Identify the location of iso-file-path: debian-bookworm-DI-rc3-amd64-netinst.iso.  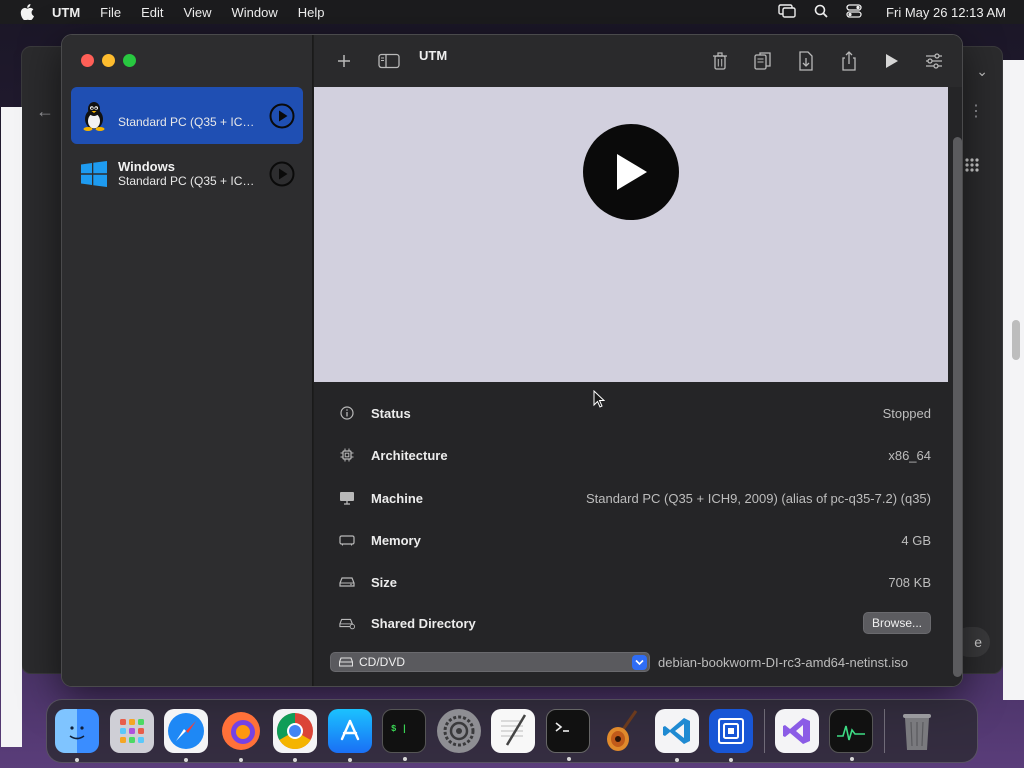
(783, 662).